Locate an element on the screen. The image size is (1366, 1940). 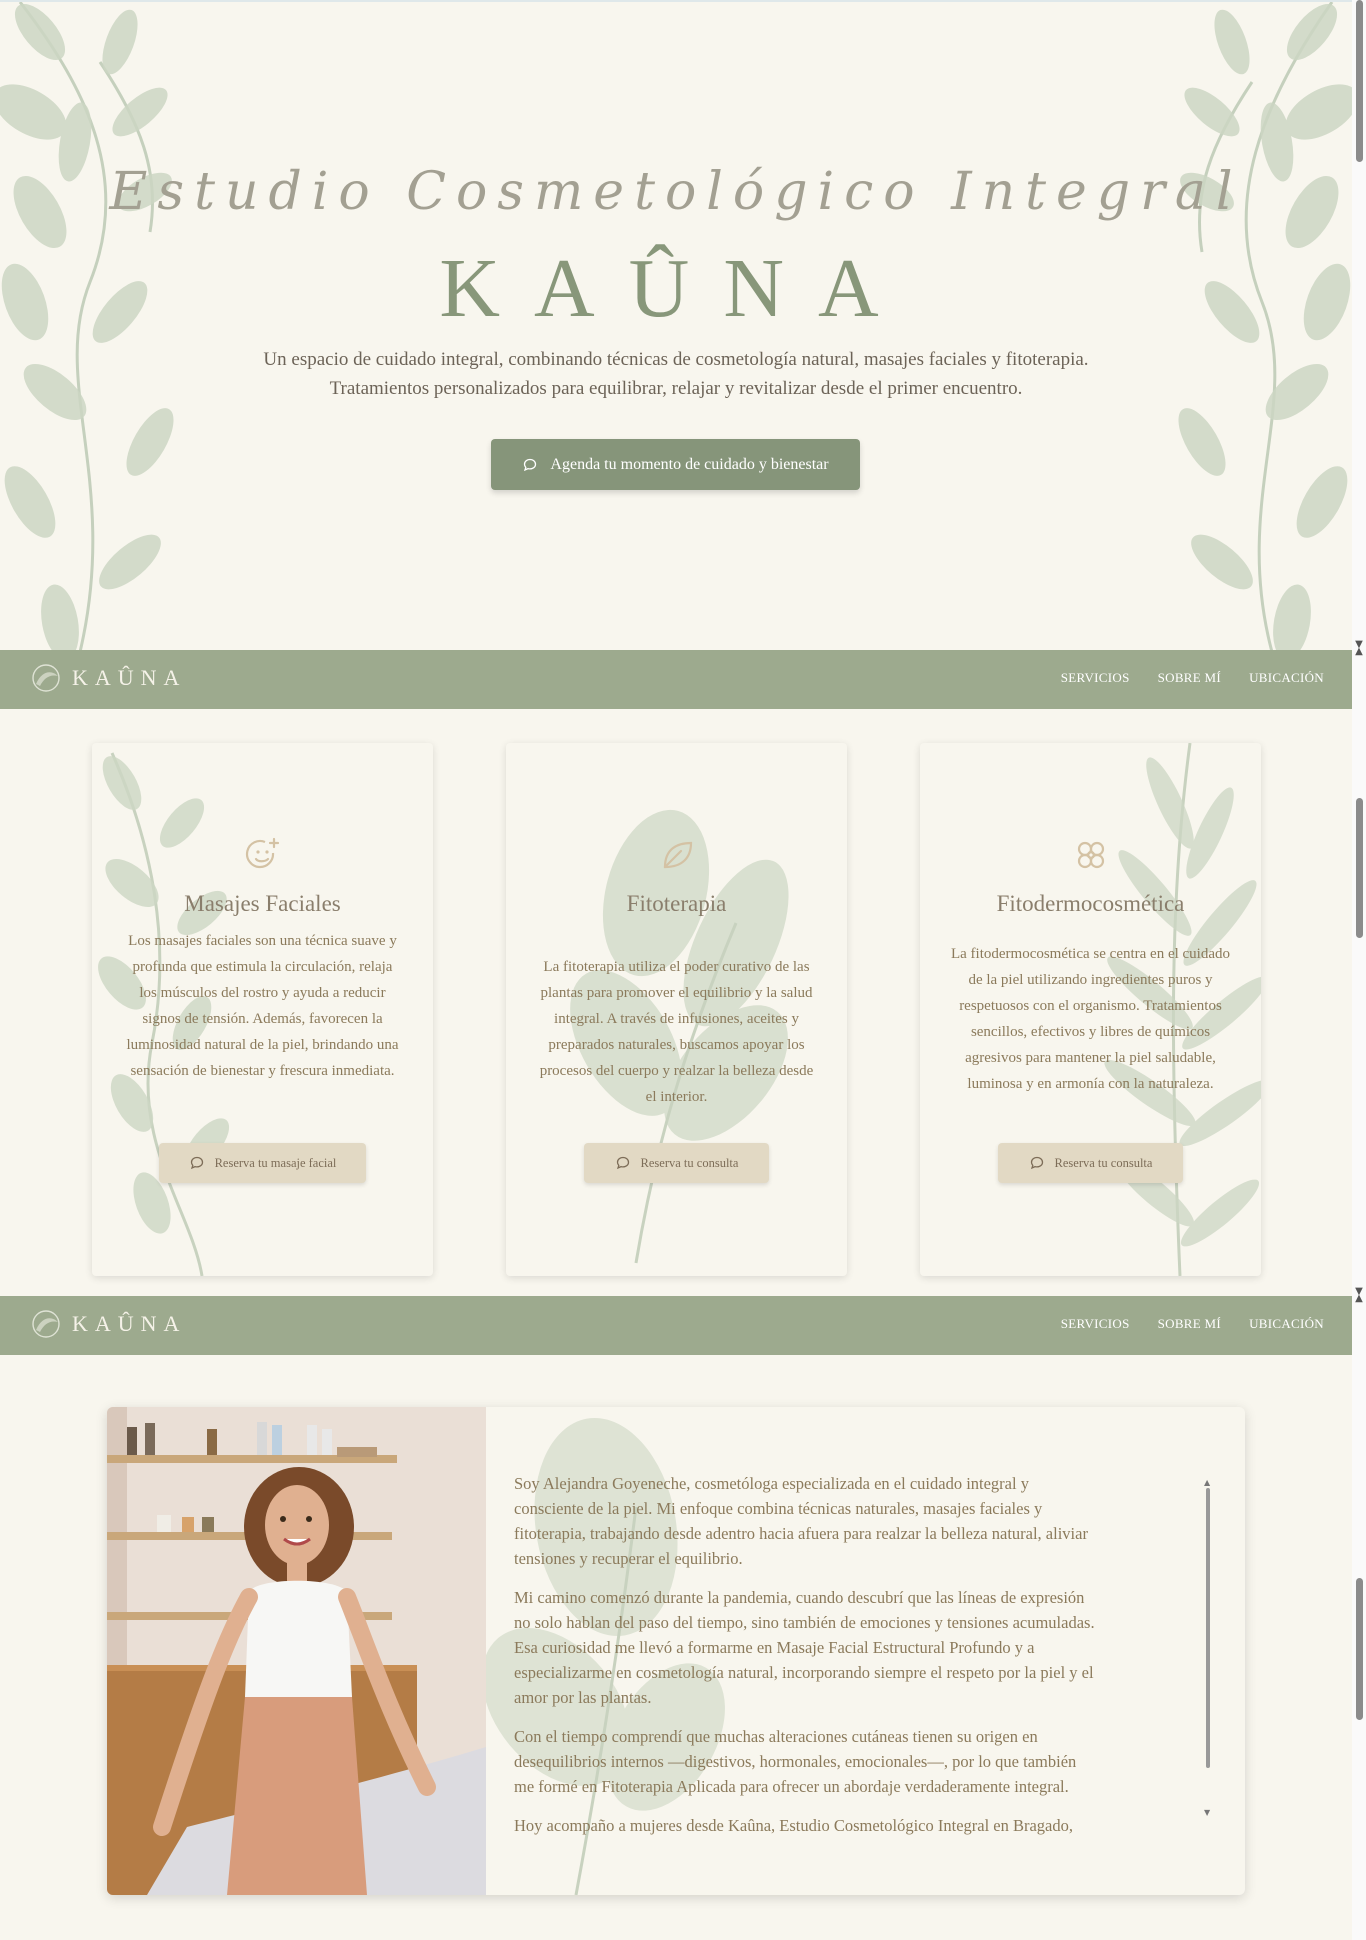
service-title: Fitoterapia is located at coordinates (676, 903).